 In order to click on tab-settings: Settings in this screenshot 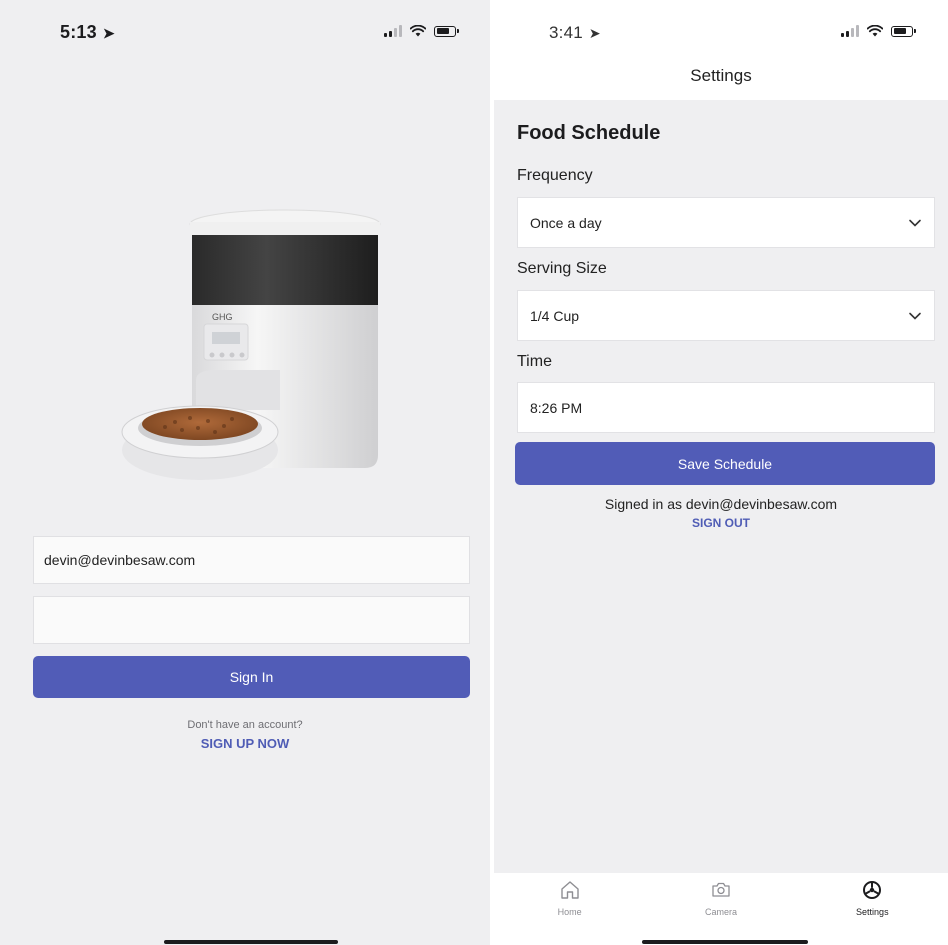, I will do `click(872, 912)`.